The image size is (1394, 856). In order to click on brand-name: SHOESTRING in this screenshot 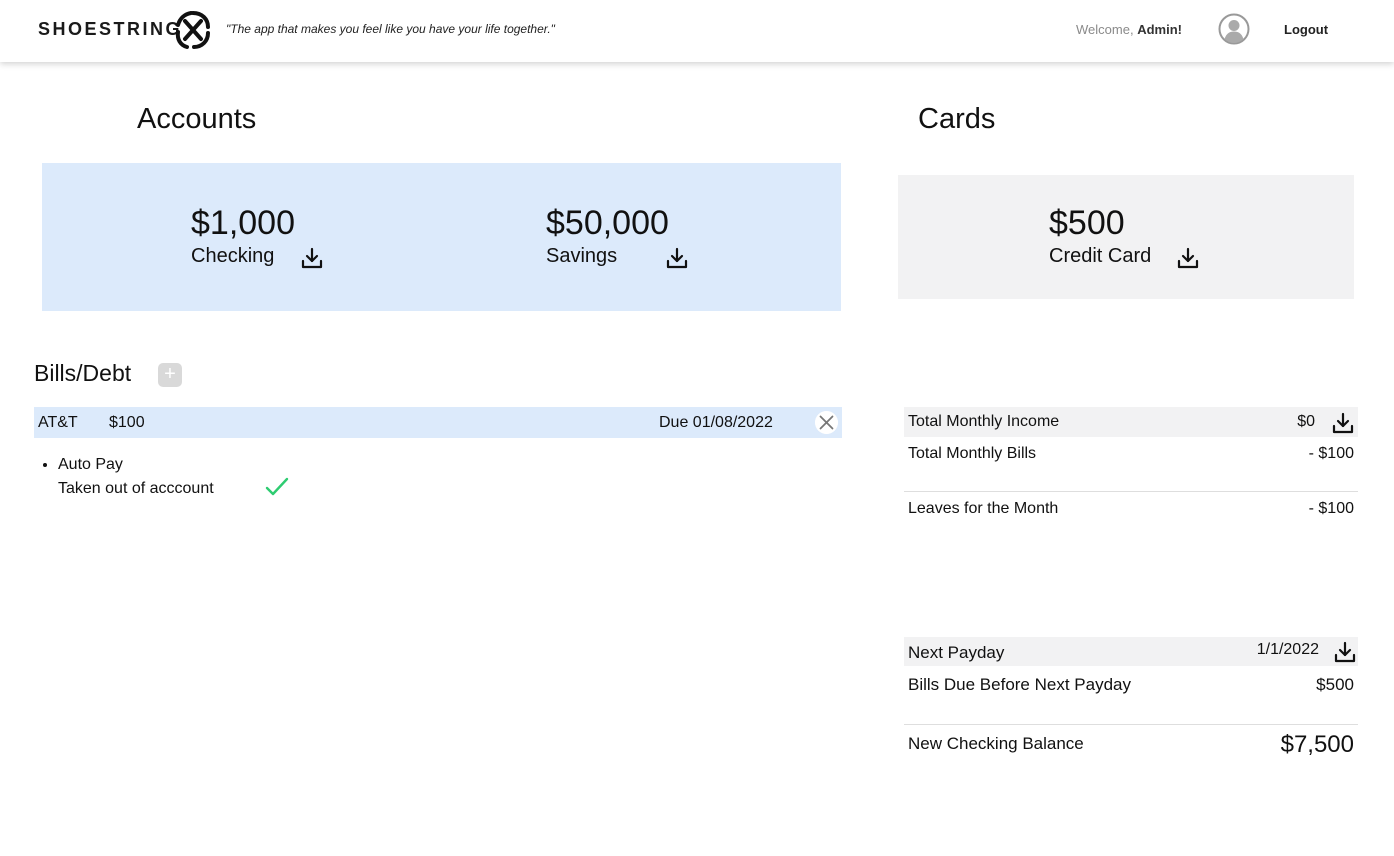, I will do `click(110, 29)`.